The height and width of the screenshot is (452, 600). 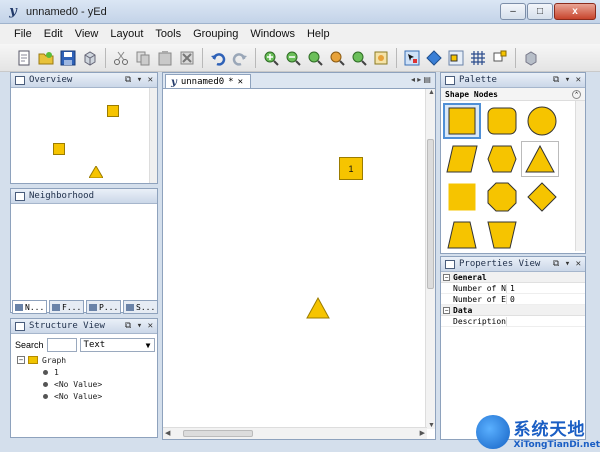 I want to click on tool-icon, so click(x=531, y=58).